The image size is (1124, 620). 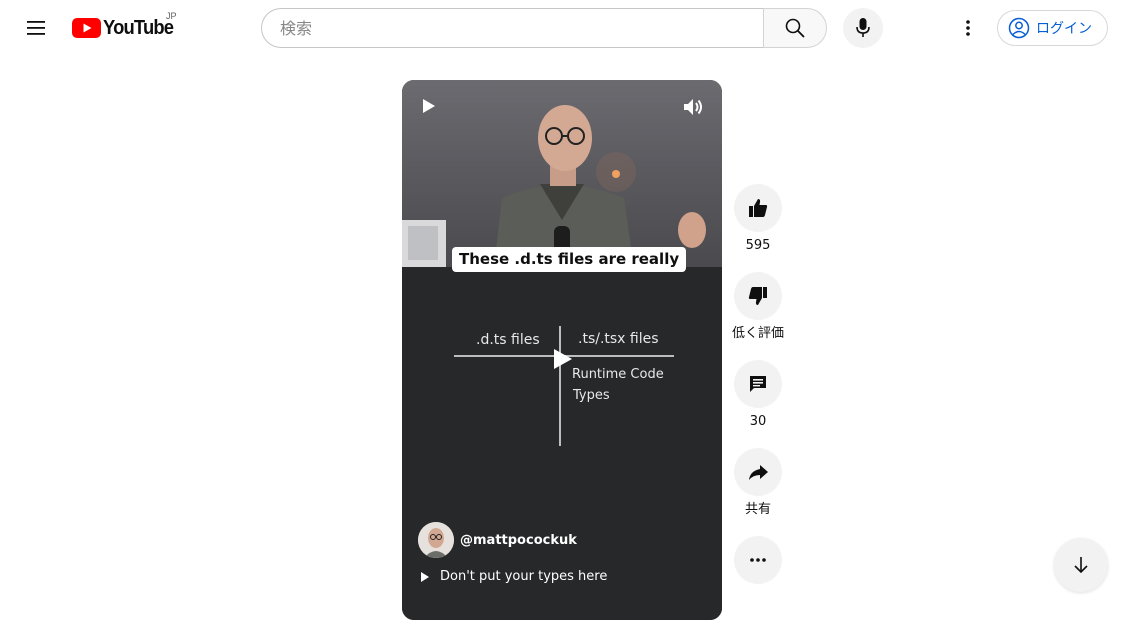 I want to click on youtube-logo: YouTube JP, so click(x=125, y=26).